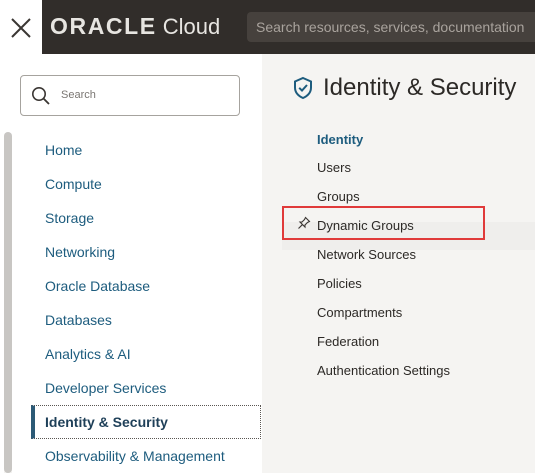 Image resolution: width=535 pixels, height=473 pixels. I want to click on submenu-item-network-sources: Network Sources, so click(366, 254).